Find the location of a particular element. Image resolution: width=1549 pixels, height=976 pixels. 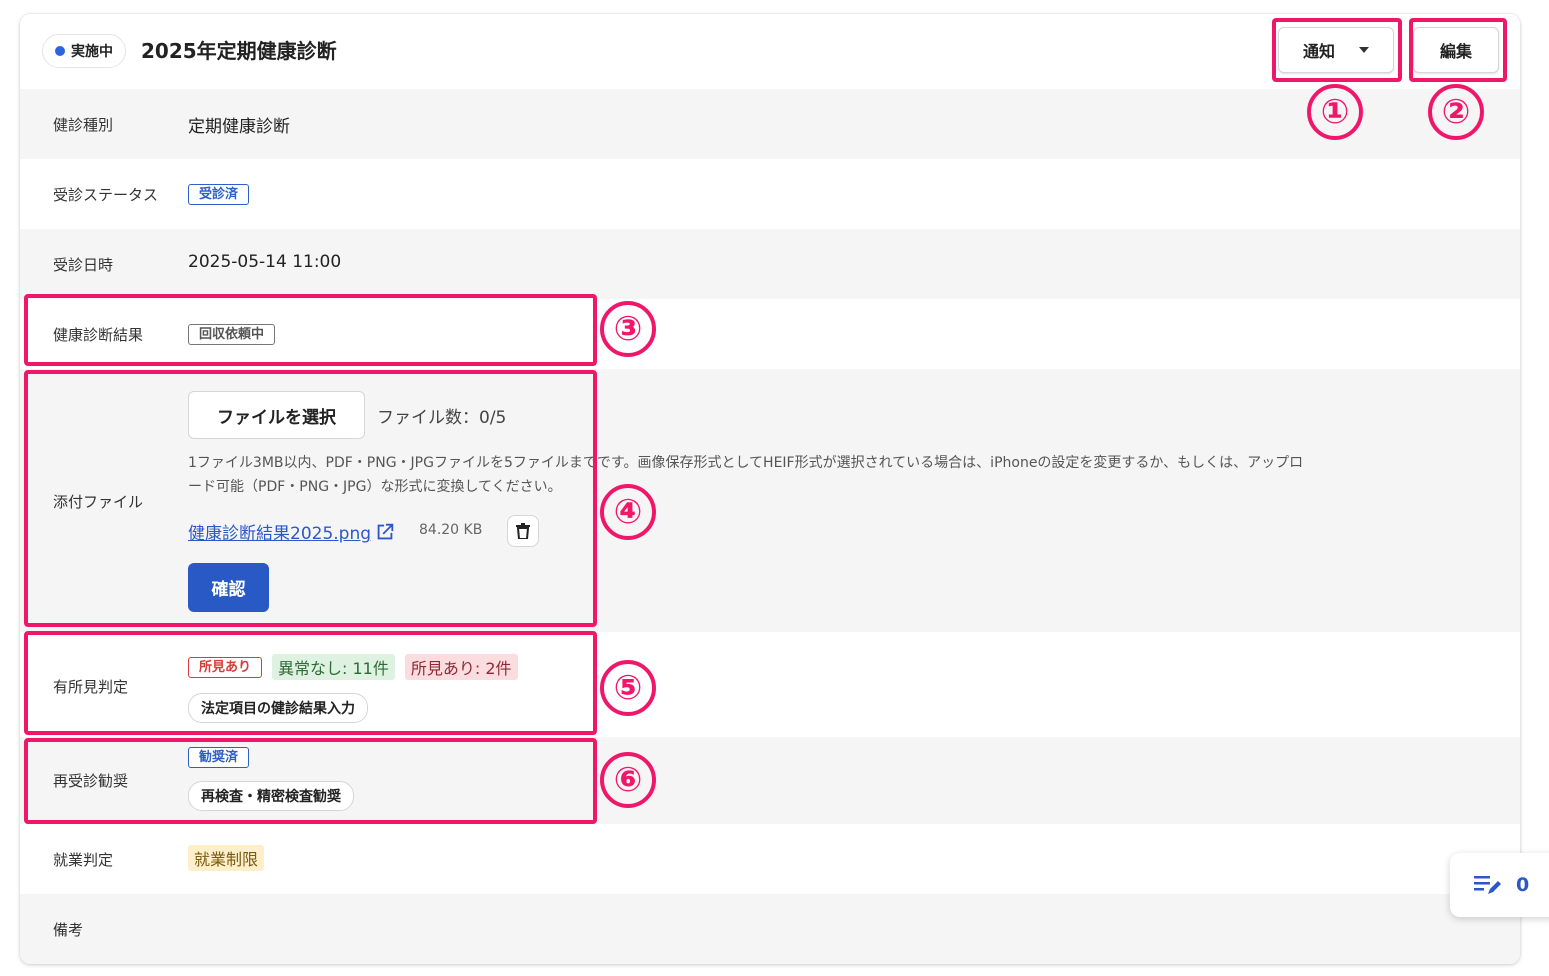

work-limit-chip: 就業制限 is located at coordinates (226, 858).